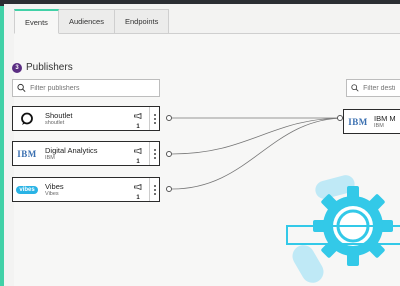  I want to click on publisher-search-input, so click(94, 88).